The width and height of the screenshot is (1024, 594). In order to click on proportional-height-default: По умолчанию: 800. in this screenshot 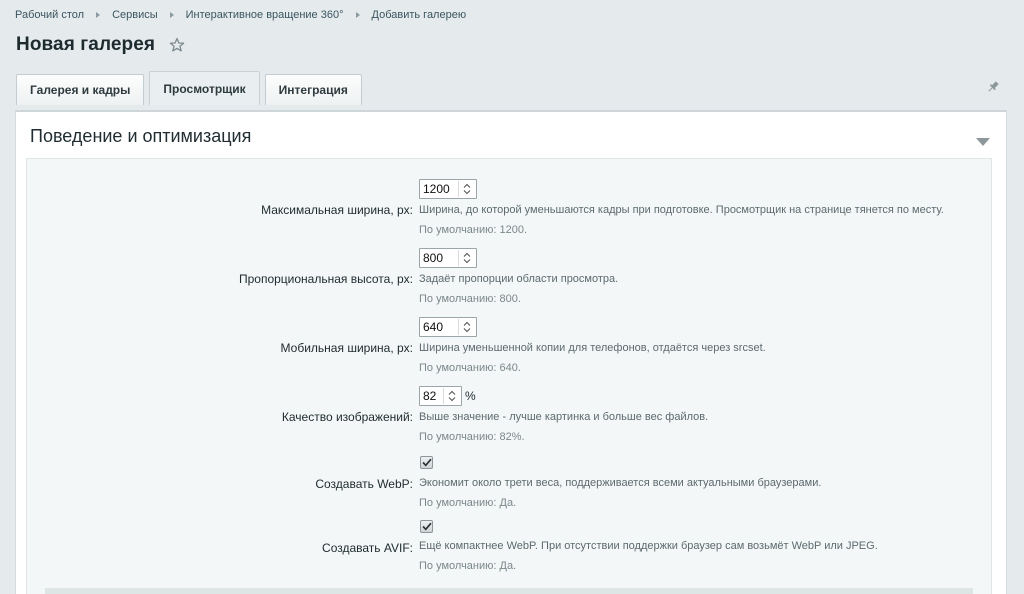, I will do `click(470, 299)`.